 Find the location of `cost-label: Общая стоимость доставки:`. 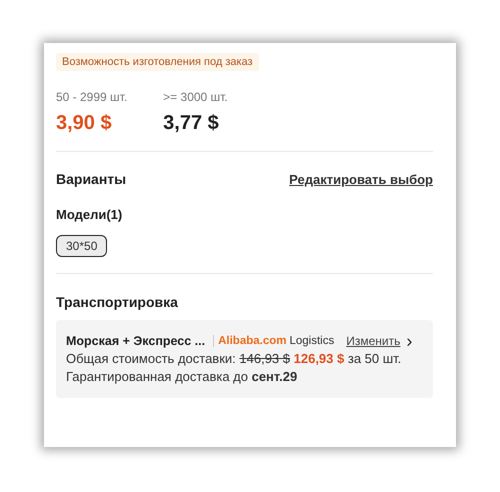

cost-label: Общая стоимость доставки: is located at coordinates (151, 358).